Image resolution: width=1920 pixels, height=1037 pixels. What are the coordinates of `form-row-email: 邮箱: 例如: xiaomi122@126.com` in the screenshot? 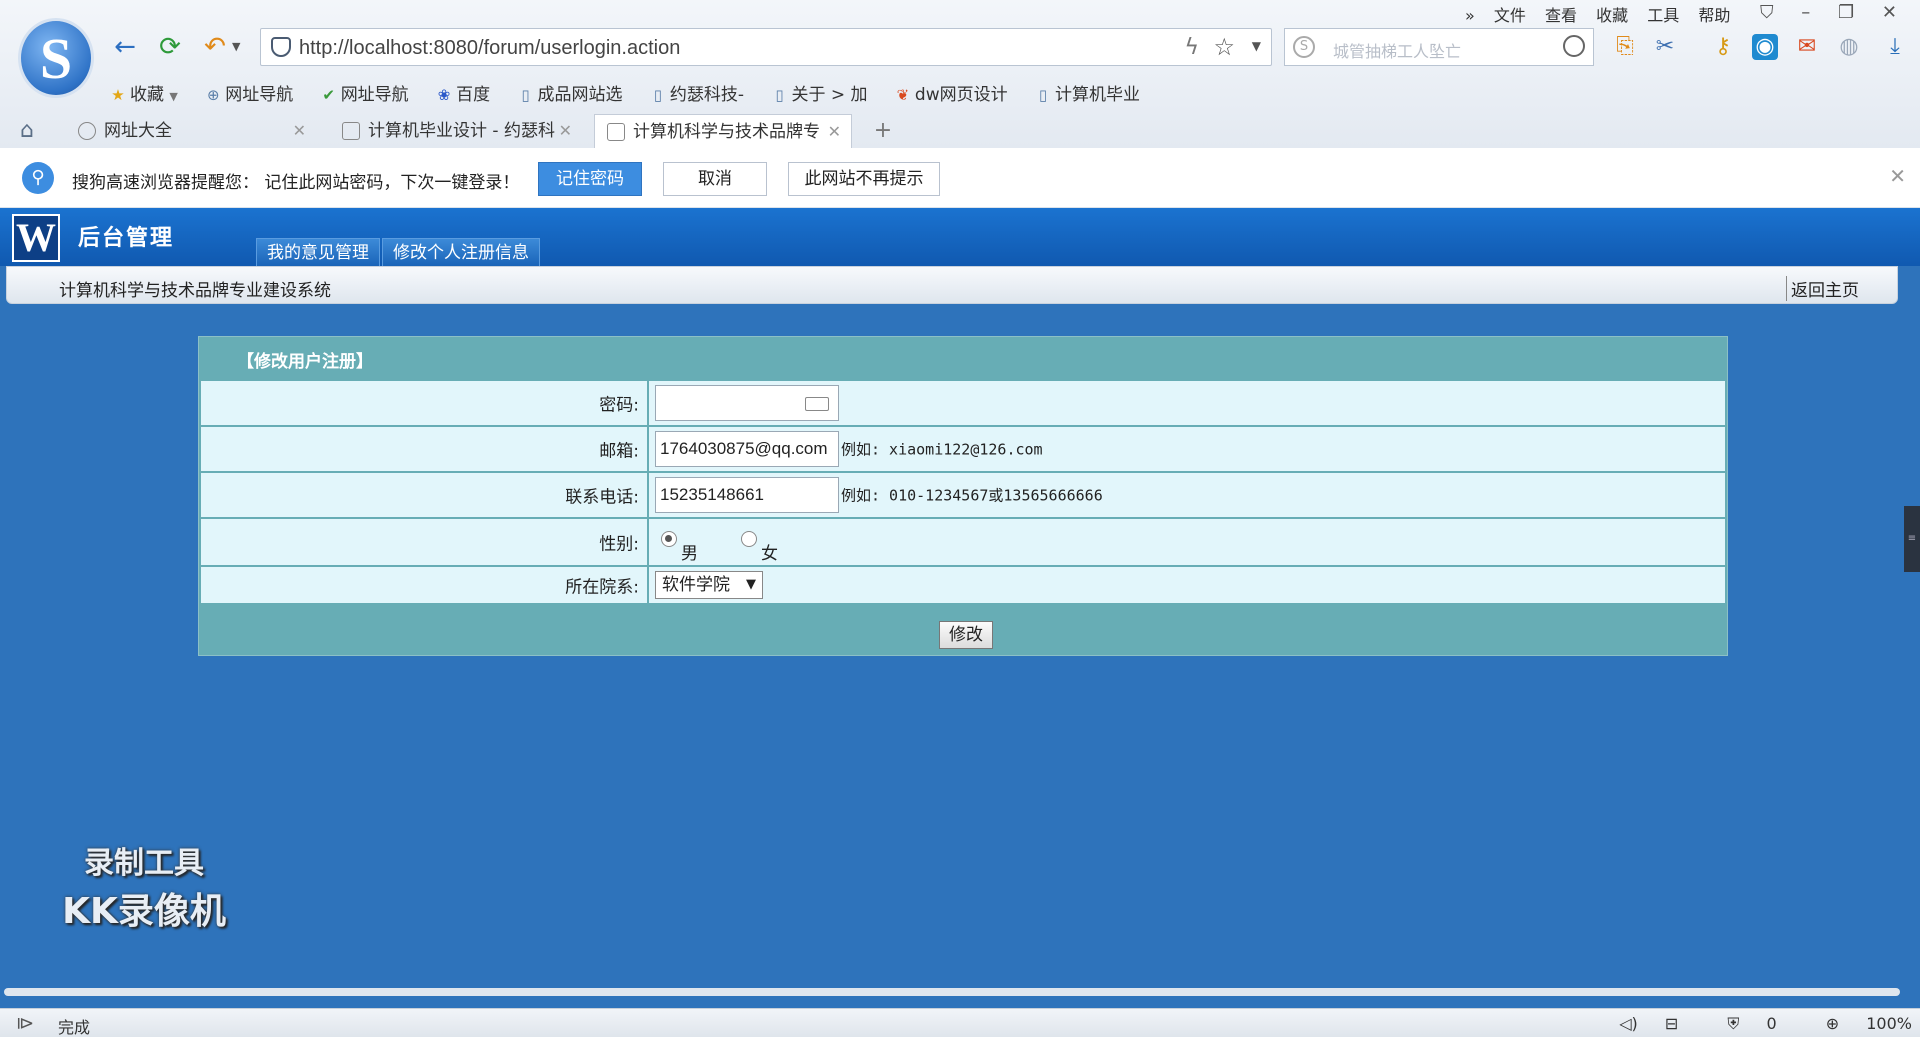 It's located at (963, 449).